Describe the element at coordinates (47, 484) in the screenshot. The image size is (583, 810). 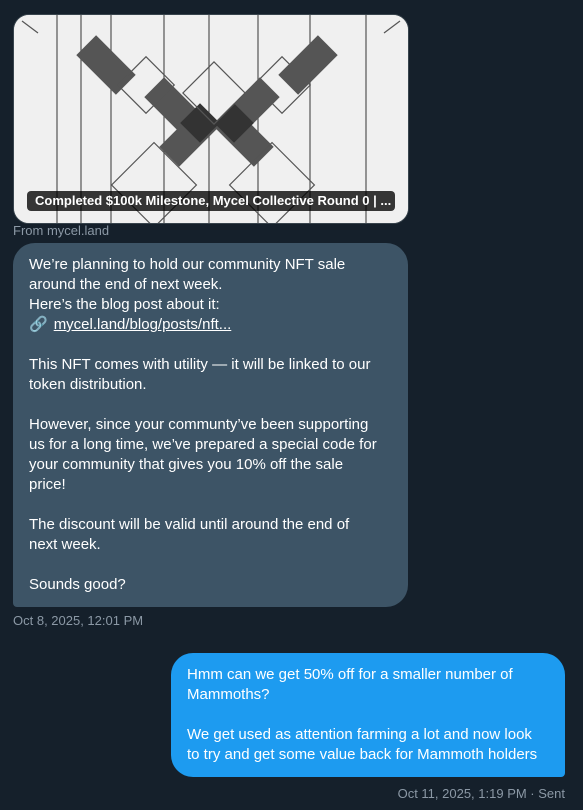
I see `message-text: price!` at that location.